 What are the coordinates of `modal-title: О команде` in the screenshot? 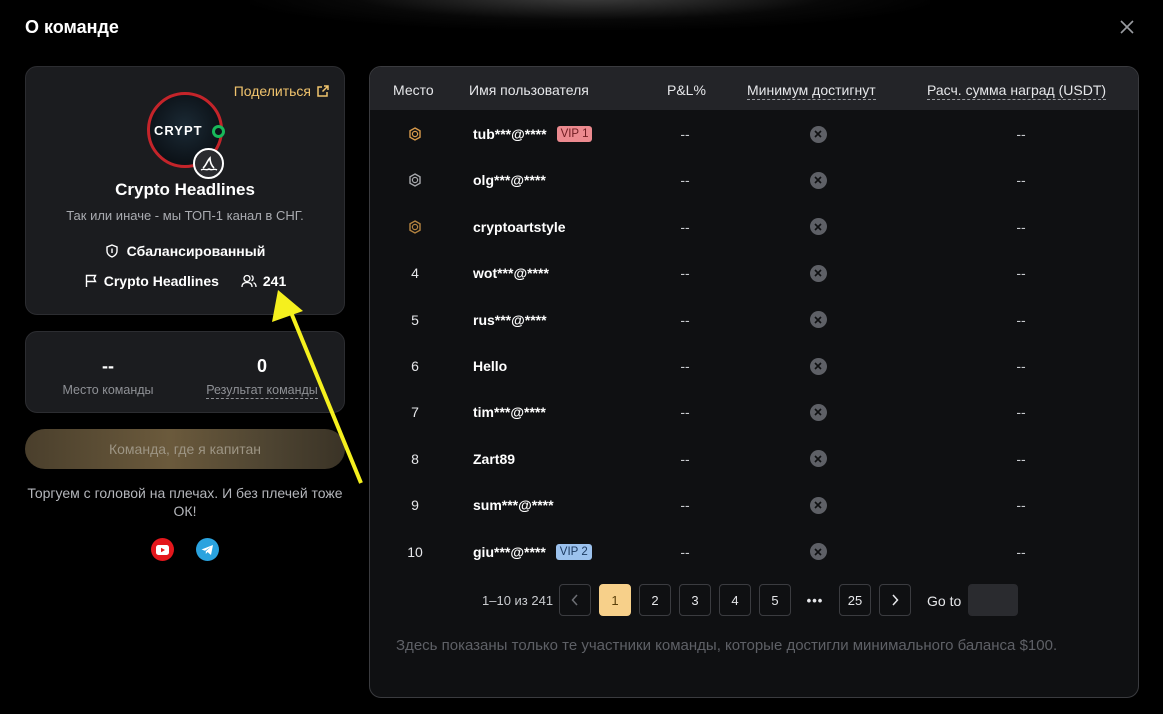 It's located at (72, 27).